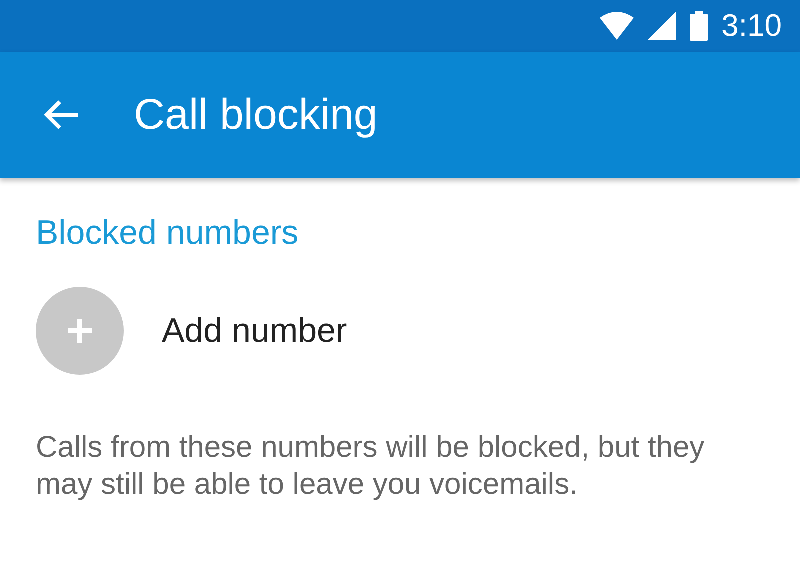 The height and width of the screenshot is (585, 800). What do you see at coordinates (617, 26) in the screenshot?
I see `wifi-icon` at bounding box center [617, 26].